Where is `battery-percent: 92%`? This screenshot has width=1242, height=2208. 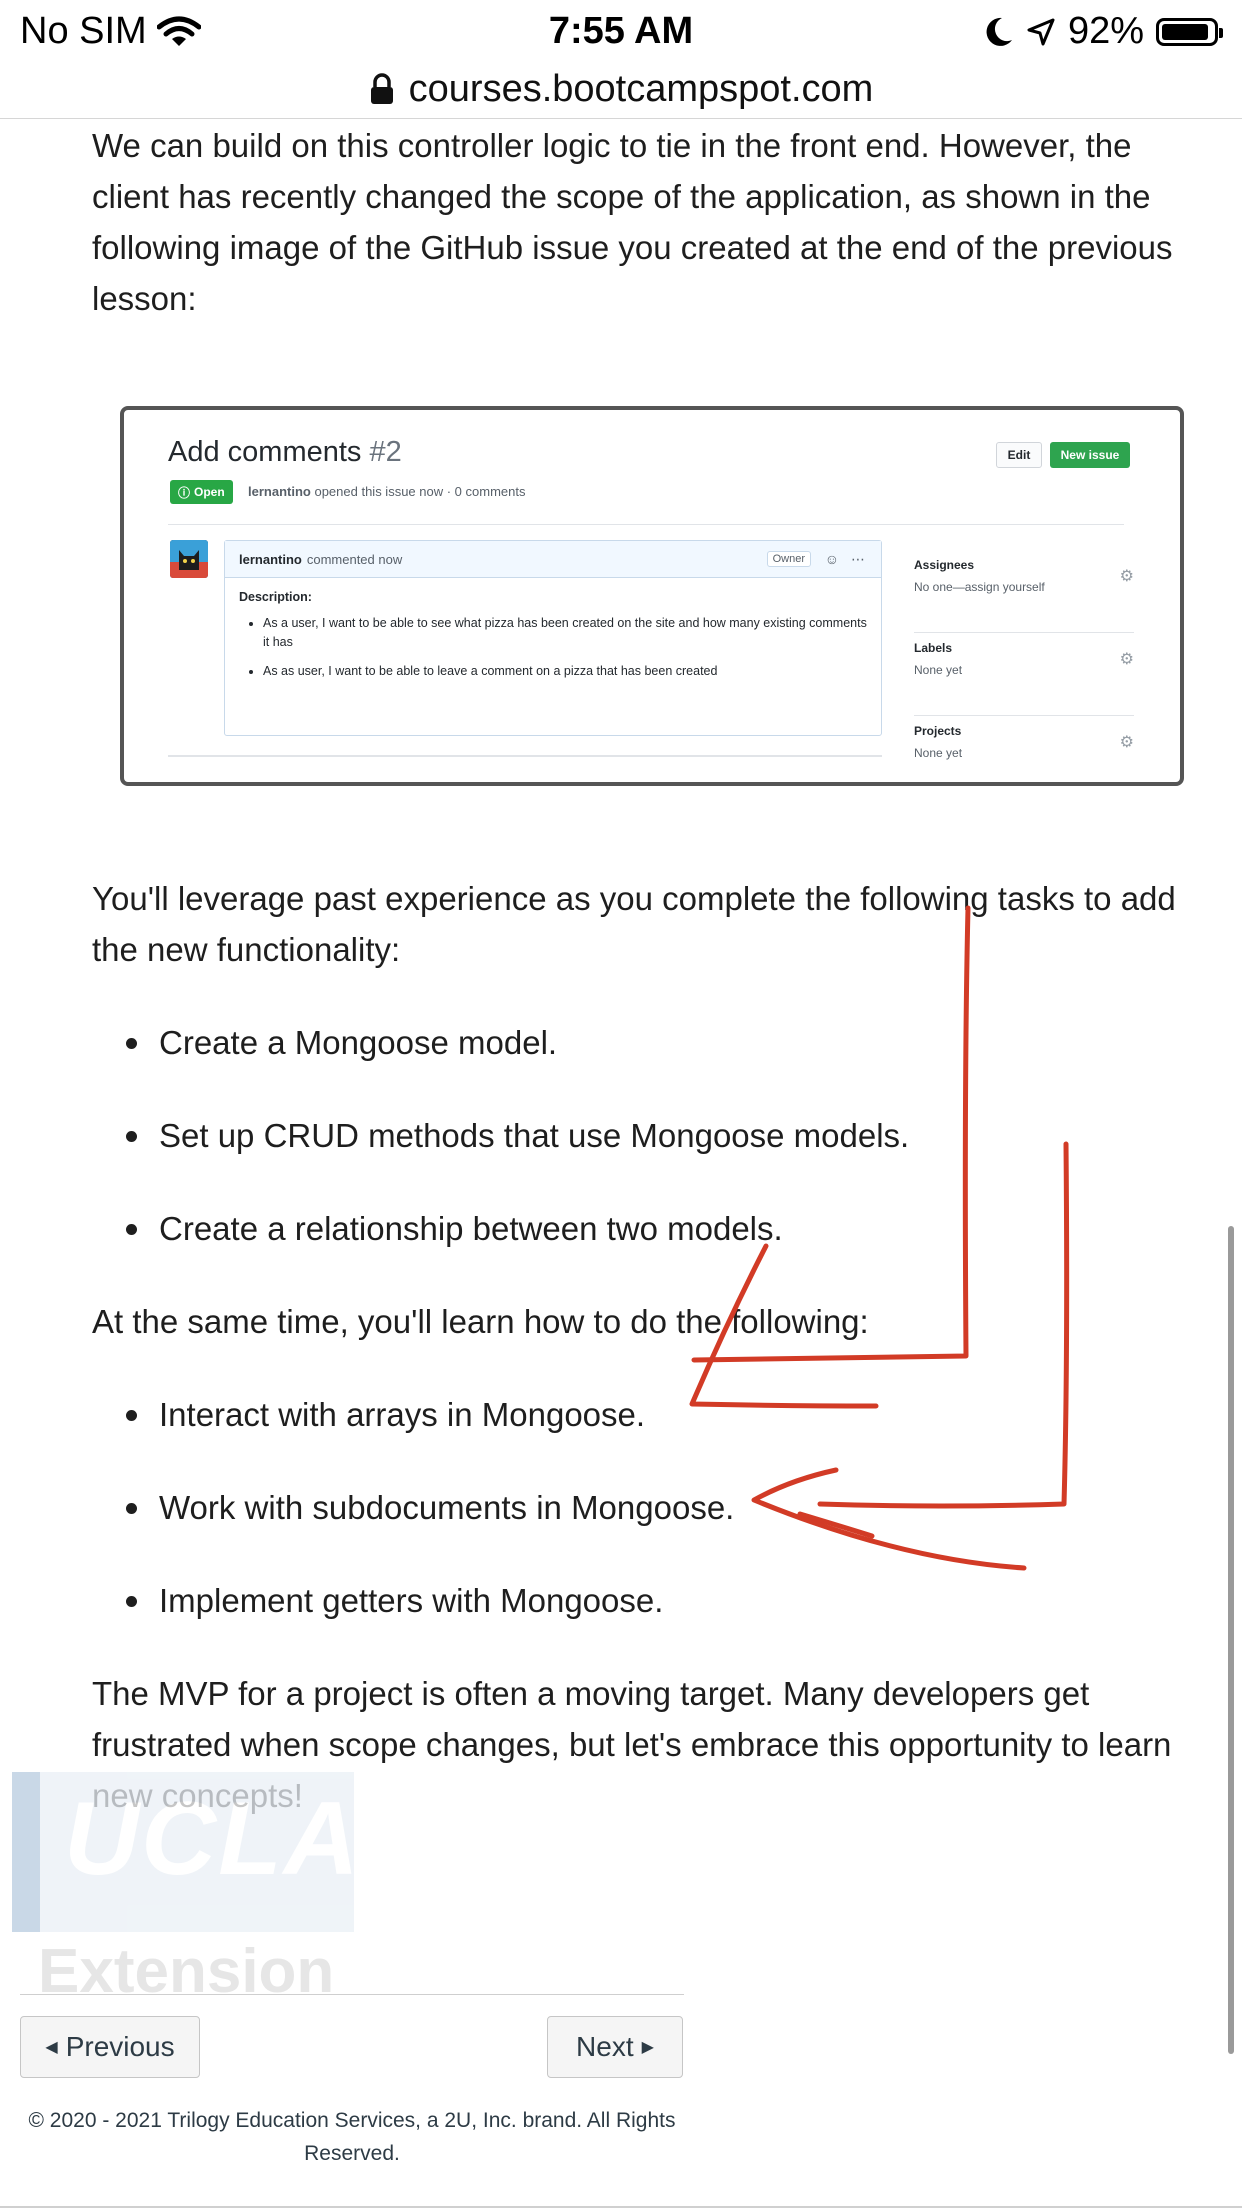
battery-percent: 92% is located at coordinates (1105, 31).